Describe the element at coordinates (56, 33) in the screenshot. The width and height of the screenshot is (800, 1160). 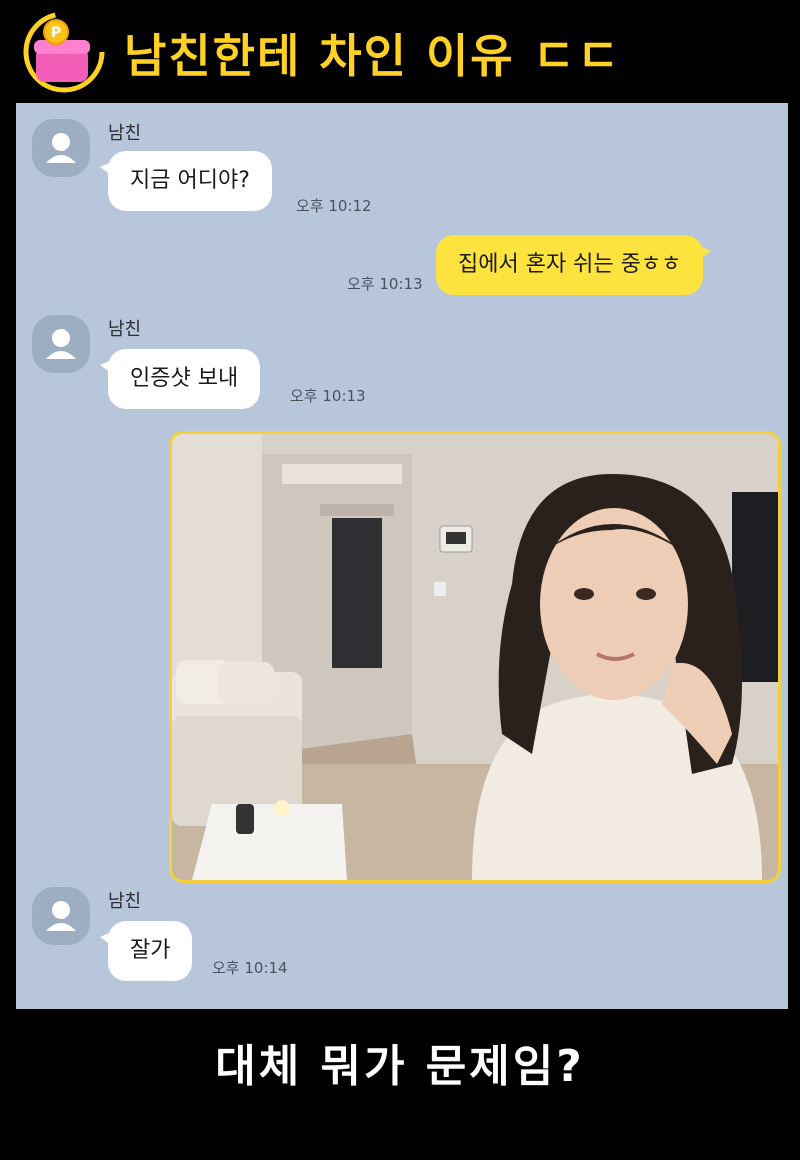
I see `svg-text: P` at that location.